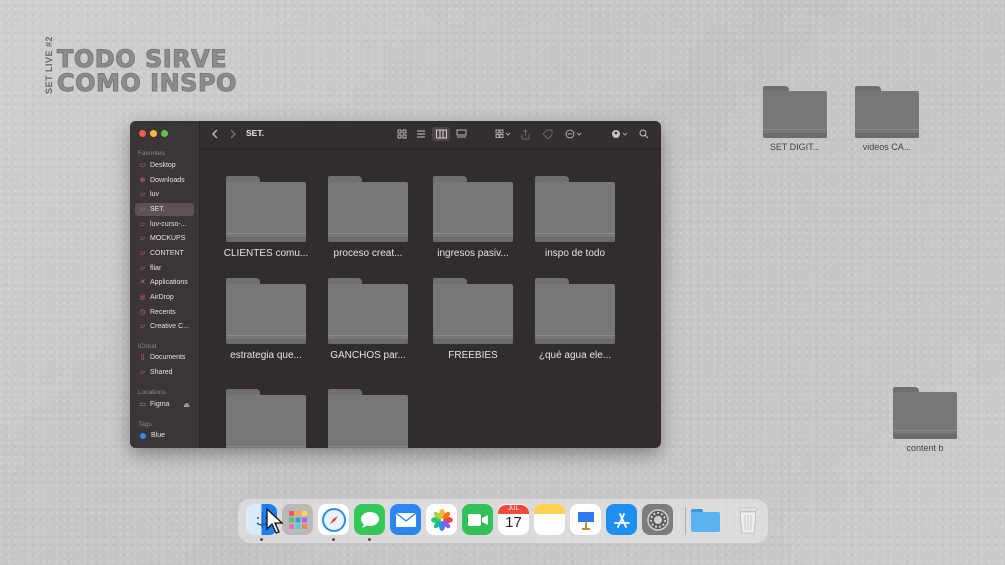 Image resolution: width=1005 pixels, height=565 pixels. Describe the element at coordinates (142, 312) in the screenshot. I see `recents-icon: ◷` at that location.